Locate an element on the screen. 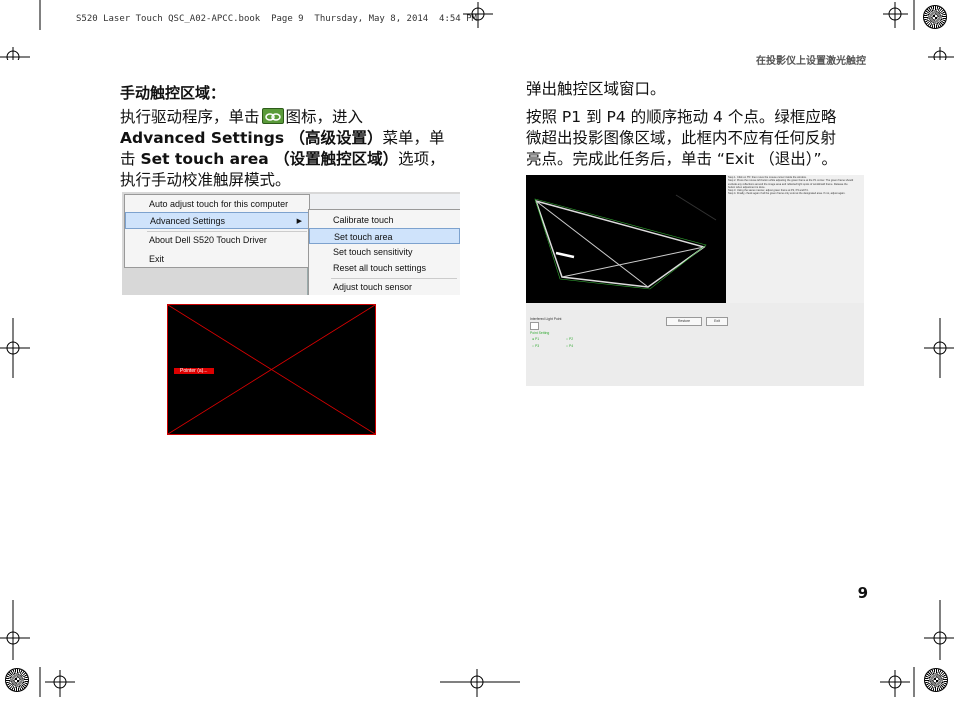 The width and height of the screenshot is (954, 701). driver-tray-icon is located at coordinates (272, 116).